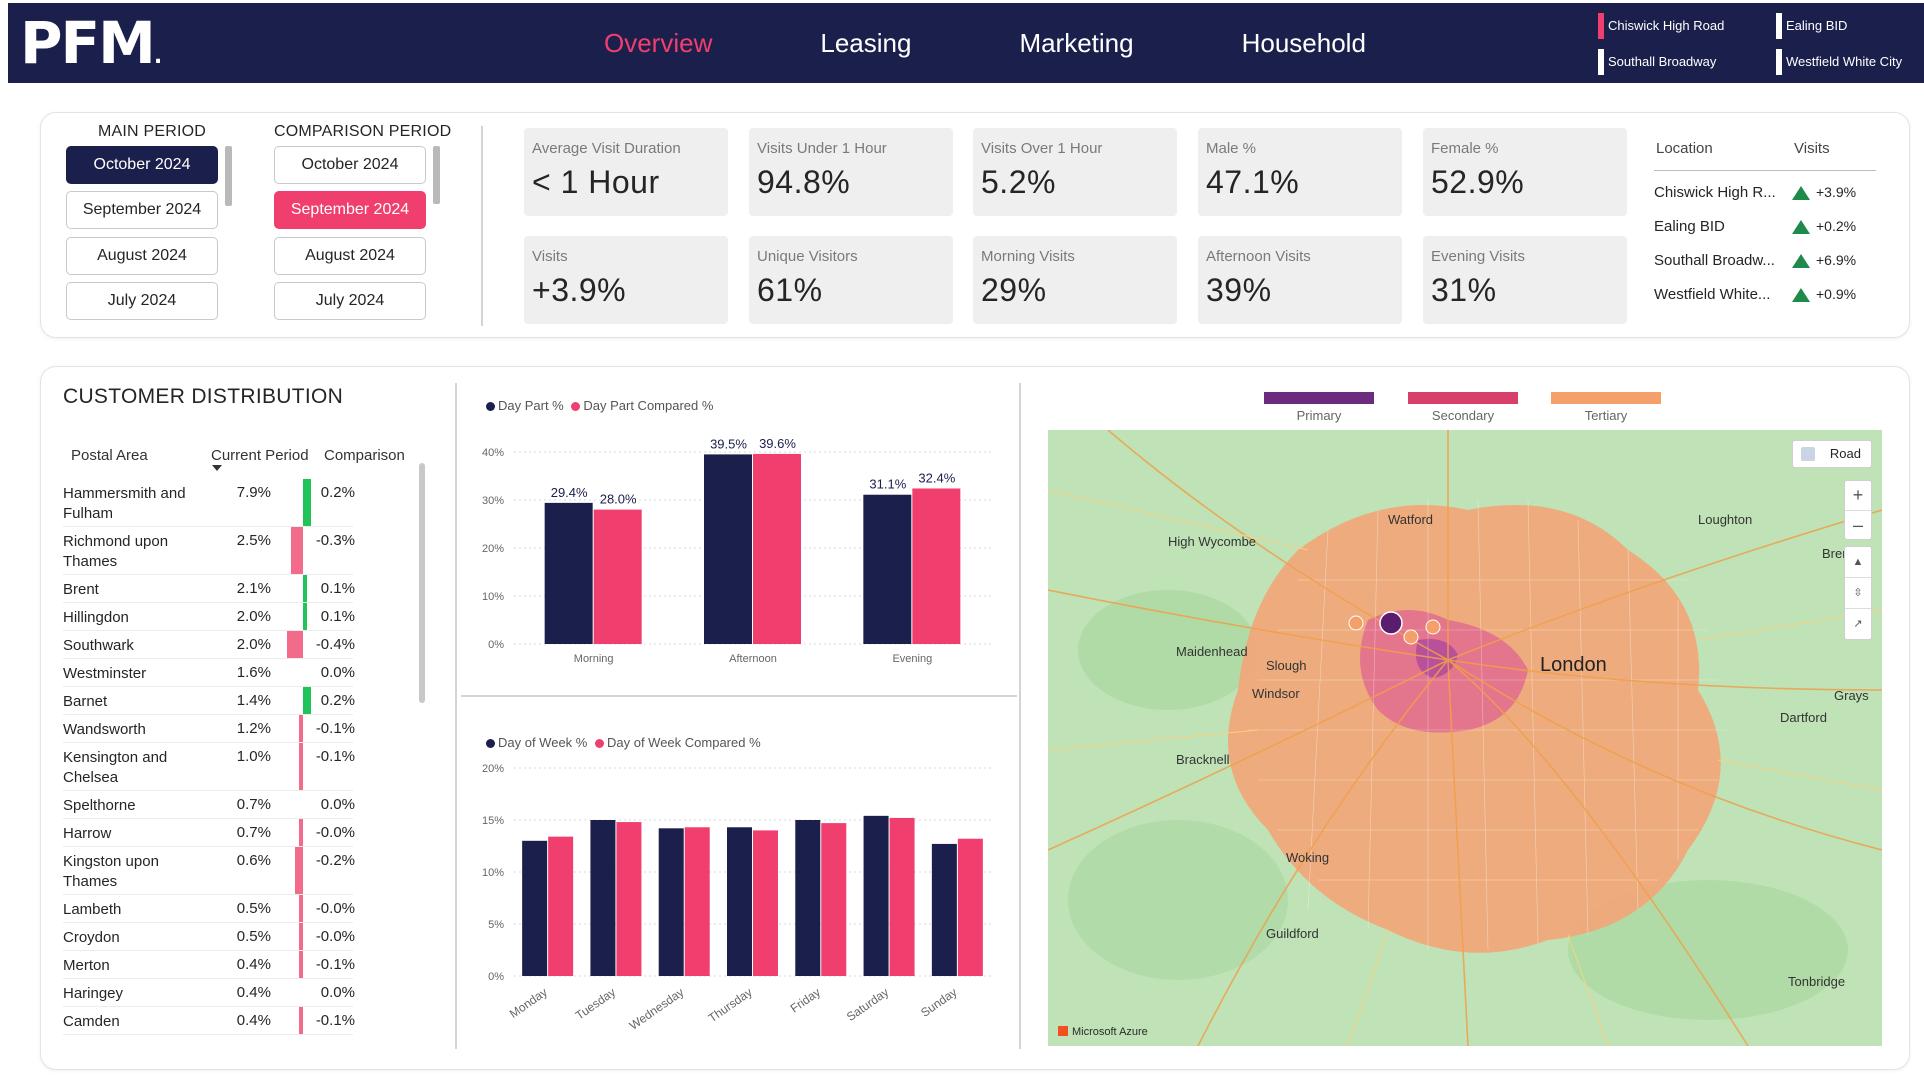  I want to click on location-row: Southall Broadw... +6.9%, so click(1765, 261).